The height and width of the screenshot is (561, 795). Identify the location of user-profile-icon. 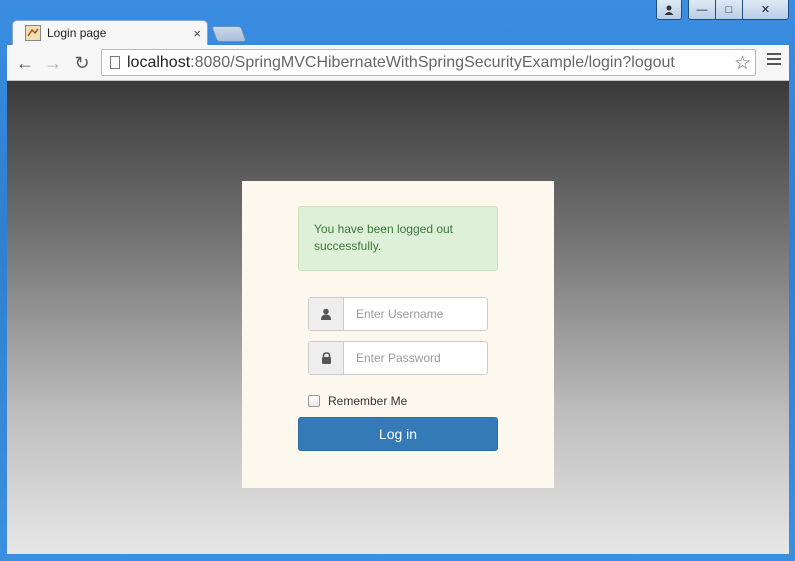
(669, 10).